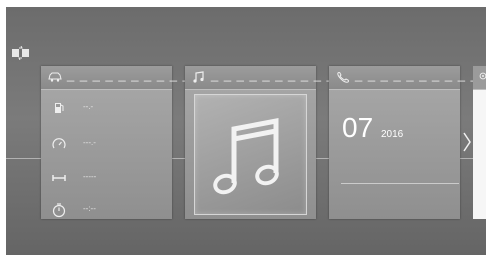 The image size is (489, 263). Describe the element at coordinates (59, 178) in the screenshot. I see `distance-icon` at that location.